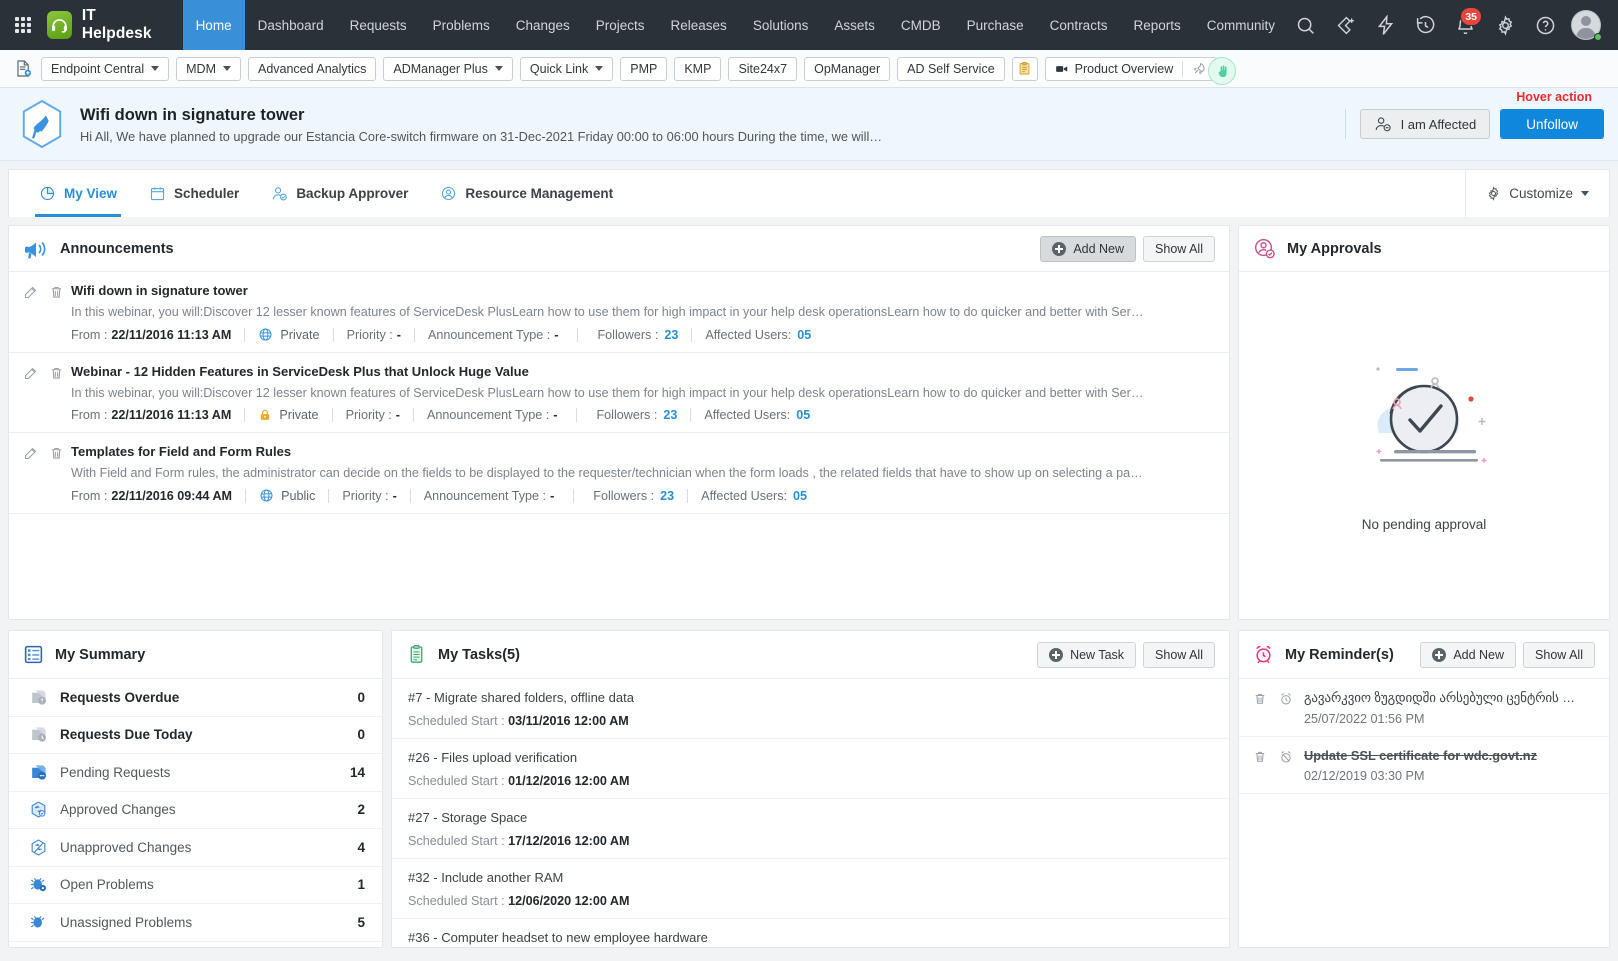  Describe the element at coordinates (643, 451) in the screenshot. I see `announcement-title: Templates for Field and Form Rules` at that location.